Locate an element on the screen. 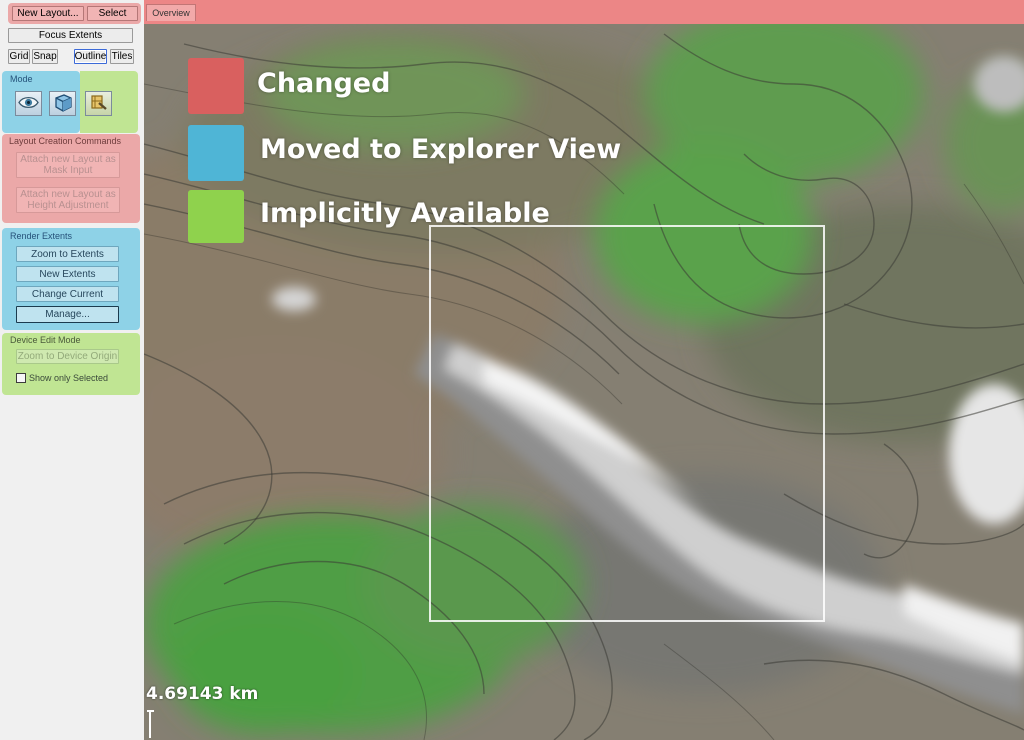 The width and height of the screenshot is (1024, 740). mode-layout-button is located at coordinates (98, 103).